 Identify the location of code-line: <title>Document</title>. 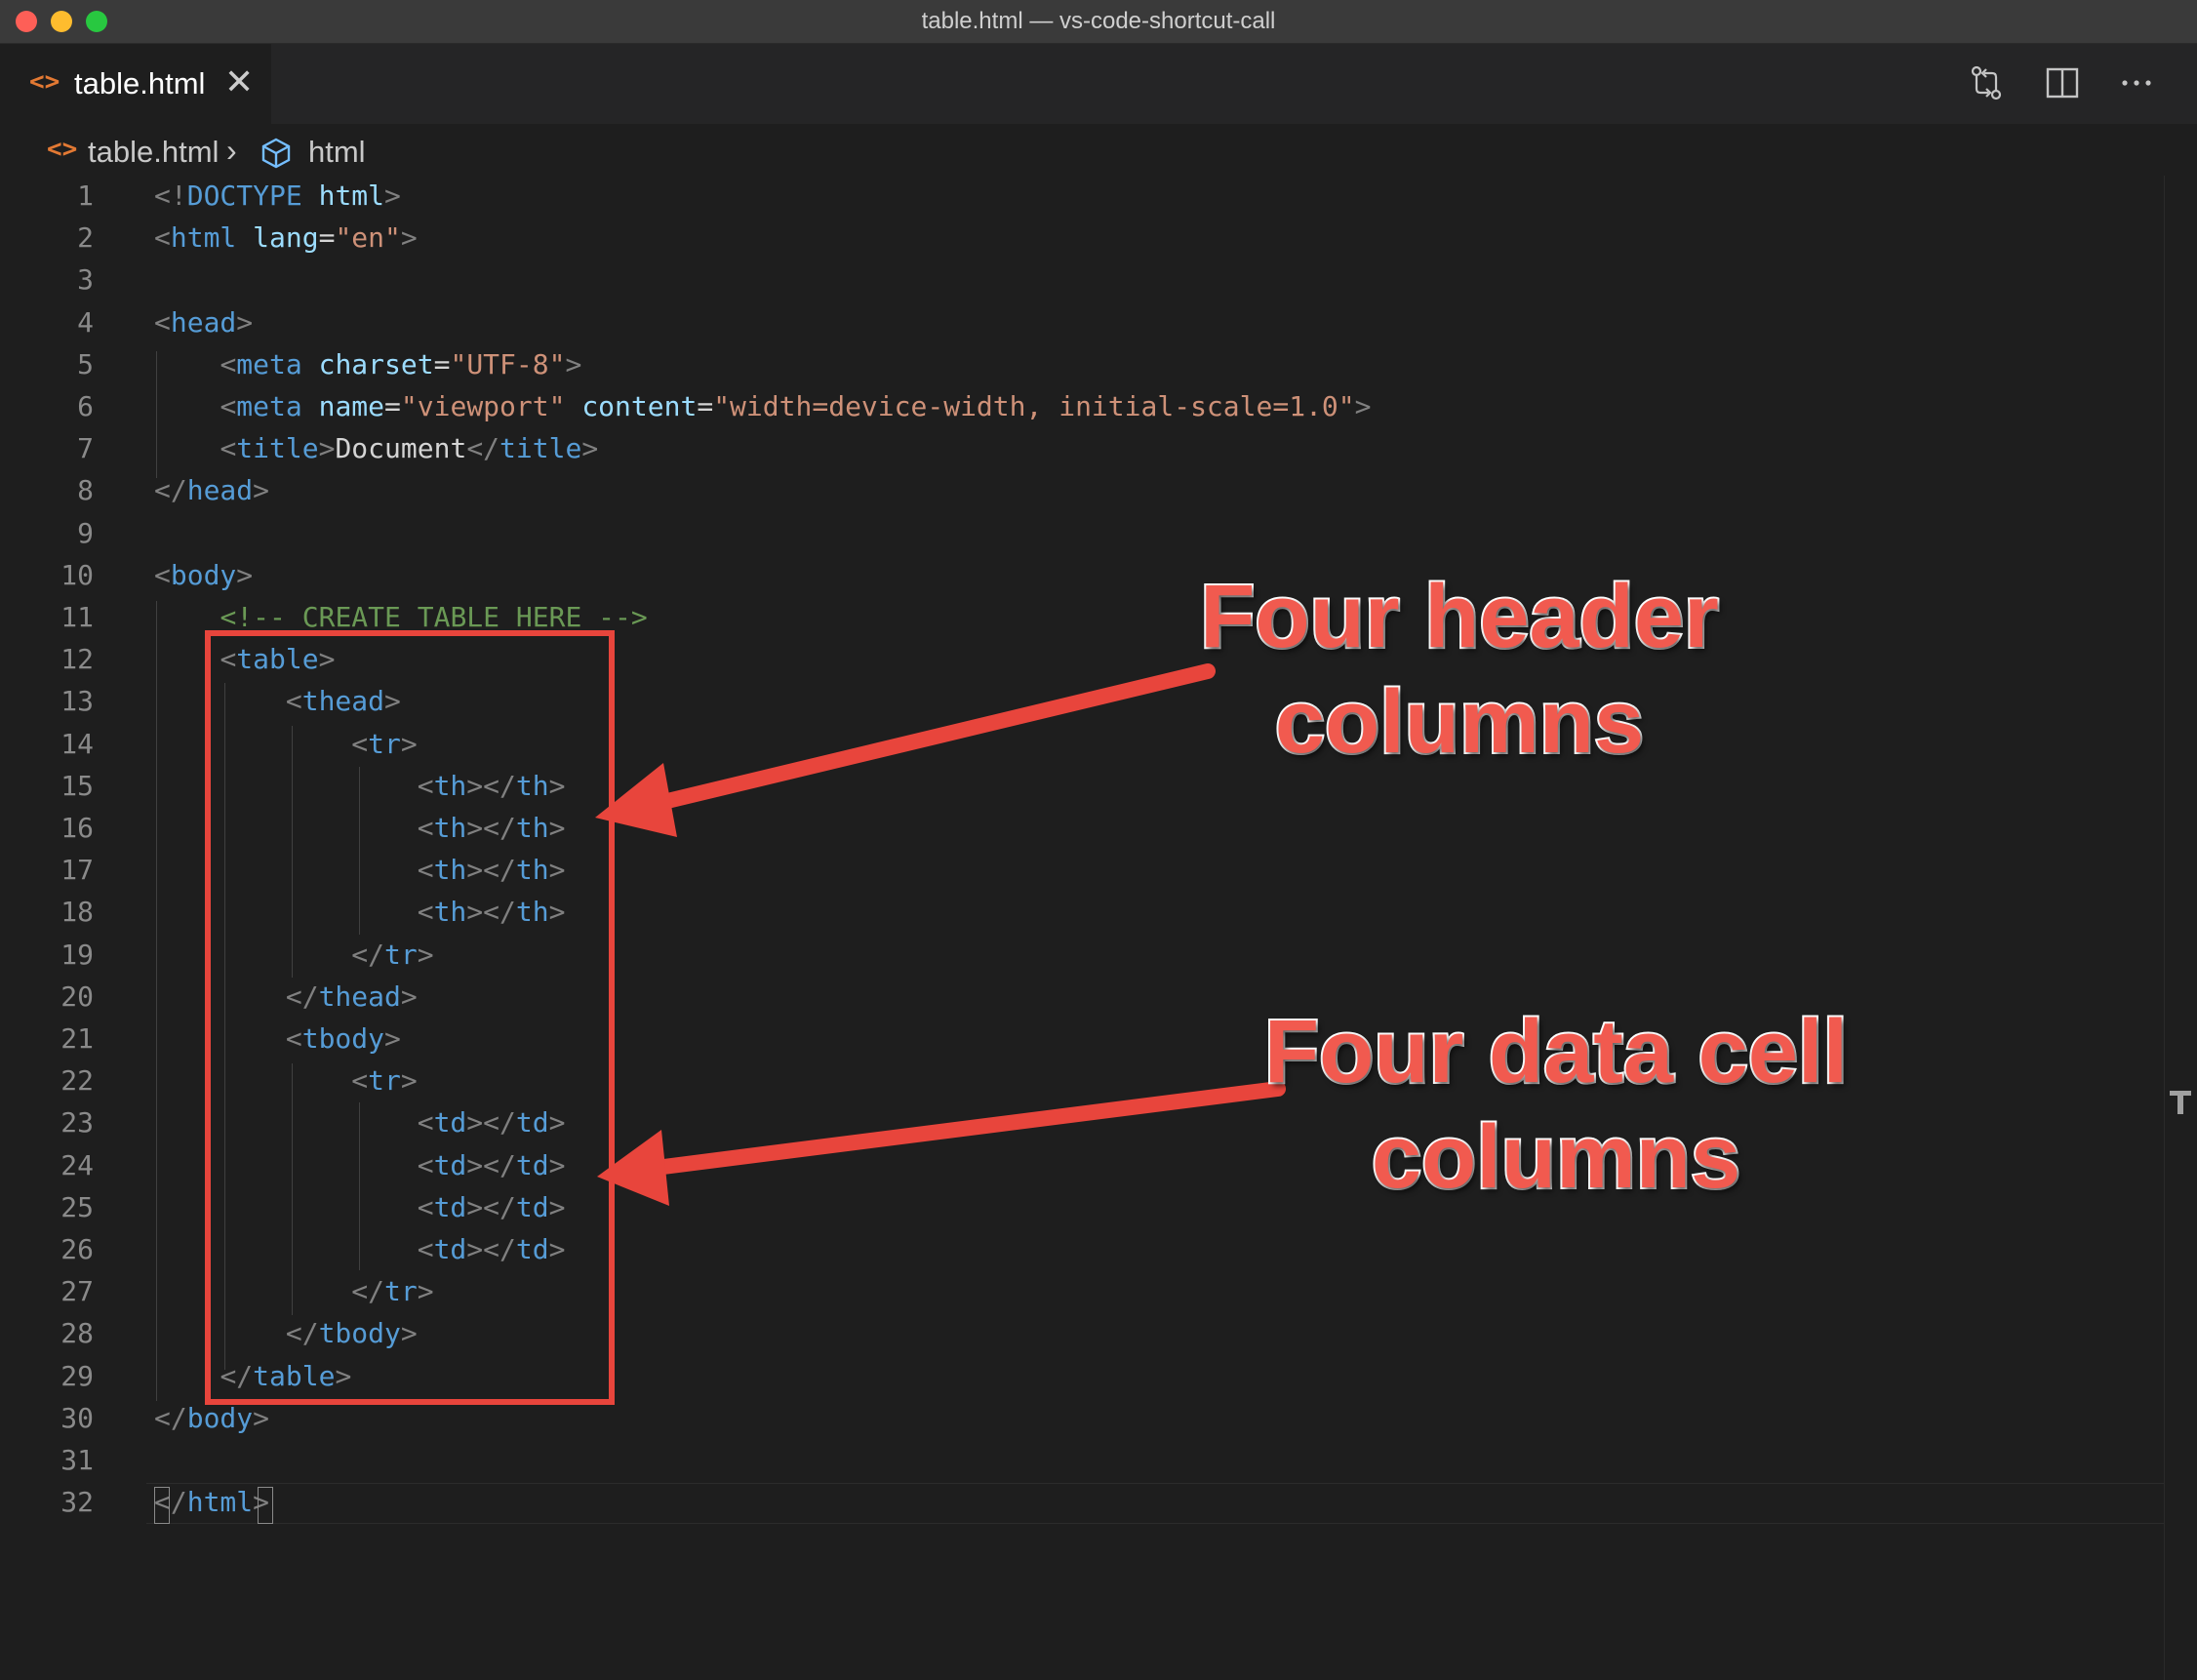
(376, 448).